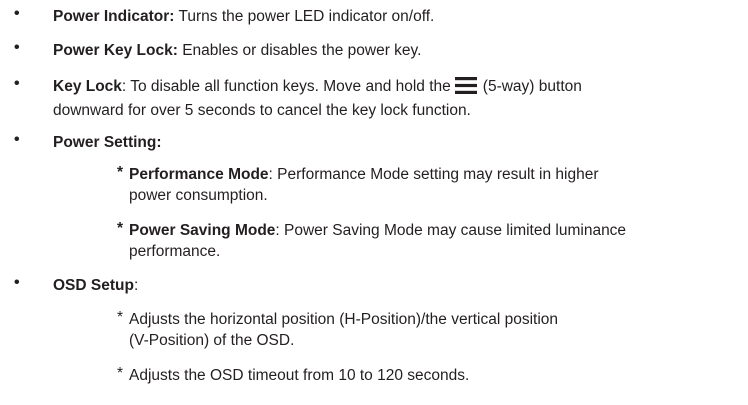  Describe the element at coordinates (175, 251) in the screenshot. I see `item-line-2: performance.` at that location.